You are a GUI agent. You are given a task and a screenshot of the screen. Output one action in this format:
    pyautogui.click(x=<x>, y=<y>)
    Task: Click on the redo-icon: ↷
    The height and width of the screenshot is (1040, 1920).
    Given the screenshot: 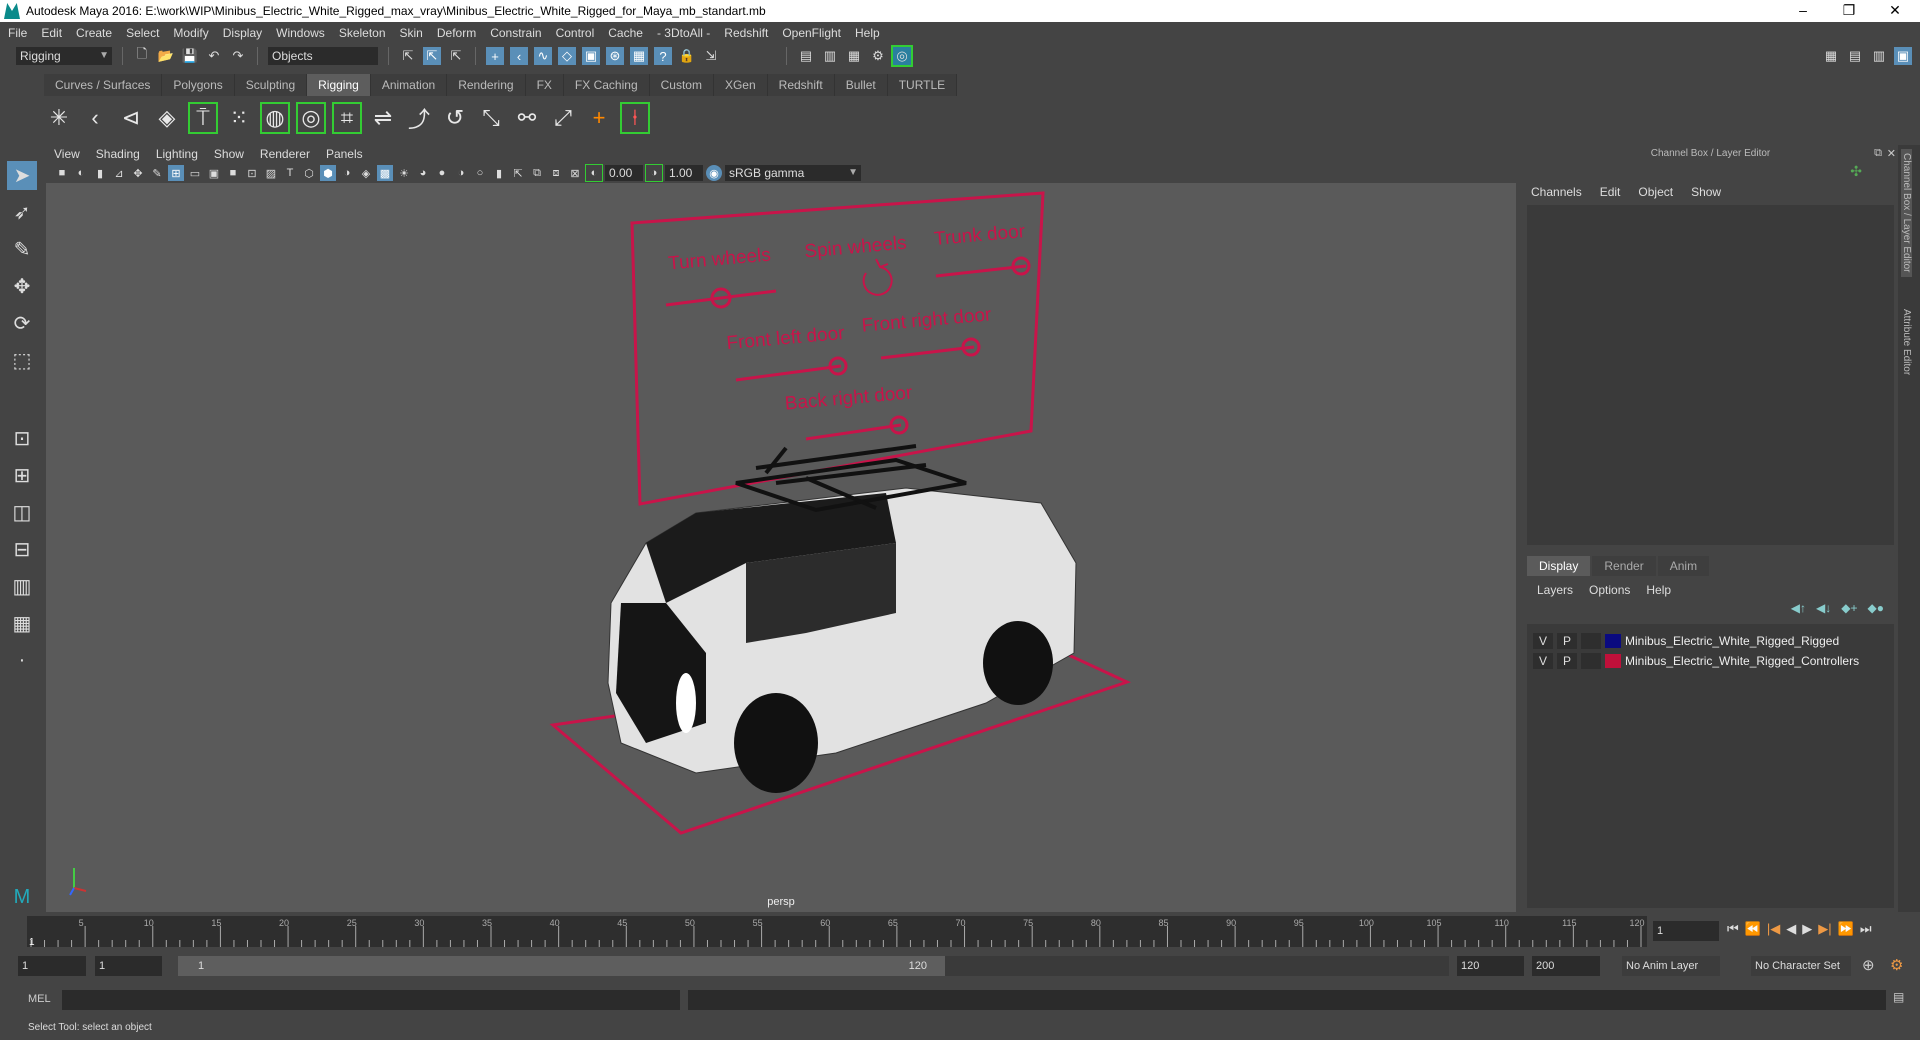 What is the action you would take?
    pyautogui.click(x=238, y=56)
    